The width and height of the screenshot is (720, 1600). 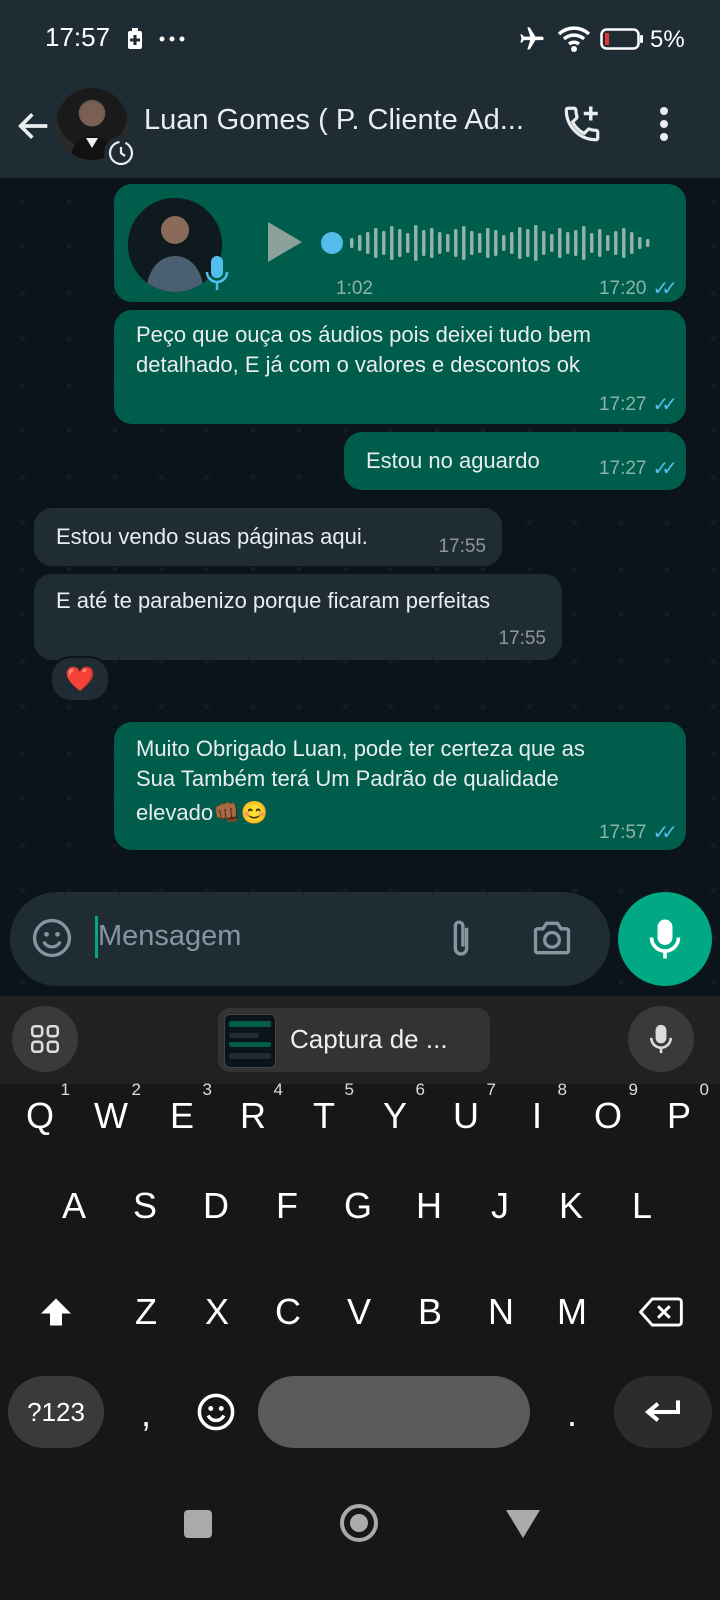 I want to click on voice-message-bubble: 1:02 17:20 ✓✓, so click(x=400, y=243).